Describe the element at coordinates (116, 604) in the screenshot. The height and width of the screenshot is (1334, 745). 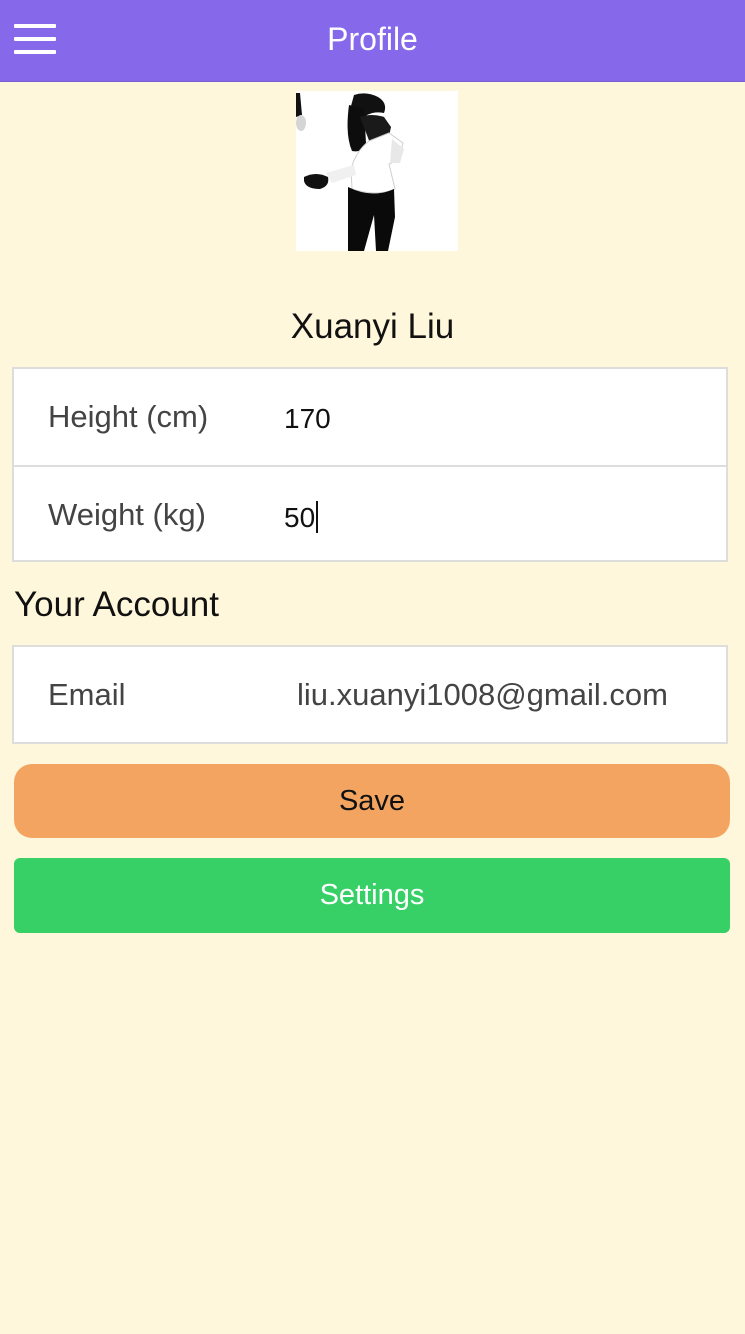
I see `your-account-heading: Your Account` at that location.